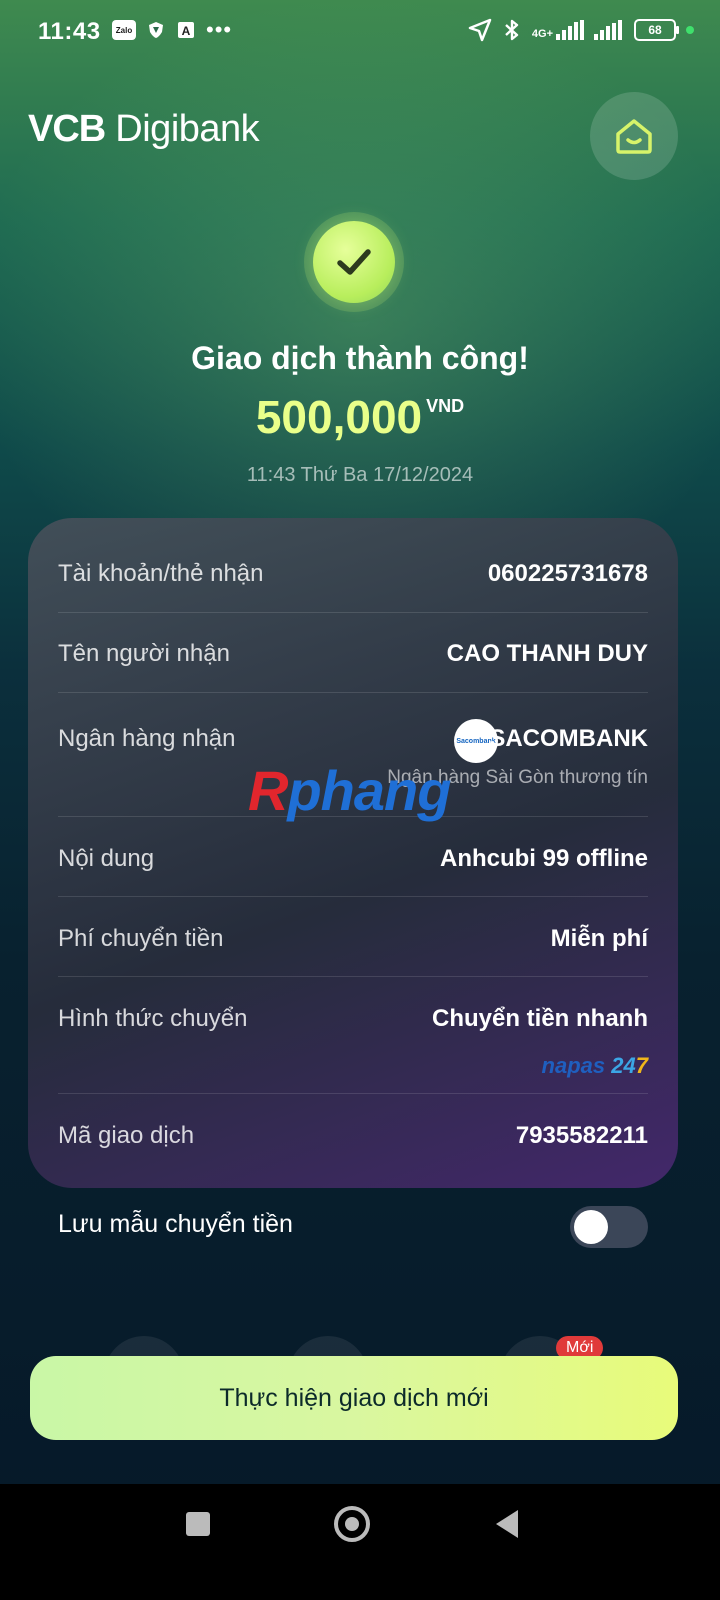 Image resolution: width=720 pixels, height=1600 pixels. What do you see at coordinates (219, 29) in the screenshot?
I see `more-notifications-icon: •••` at bounding box center [219, 29].